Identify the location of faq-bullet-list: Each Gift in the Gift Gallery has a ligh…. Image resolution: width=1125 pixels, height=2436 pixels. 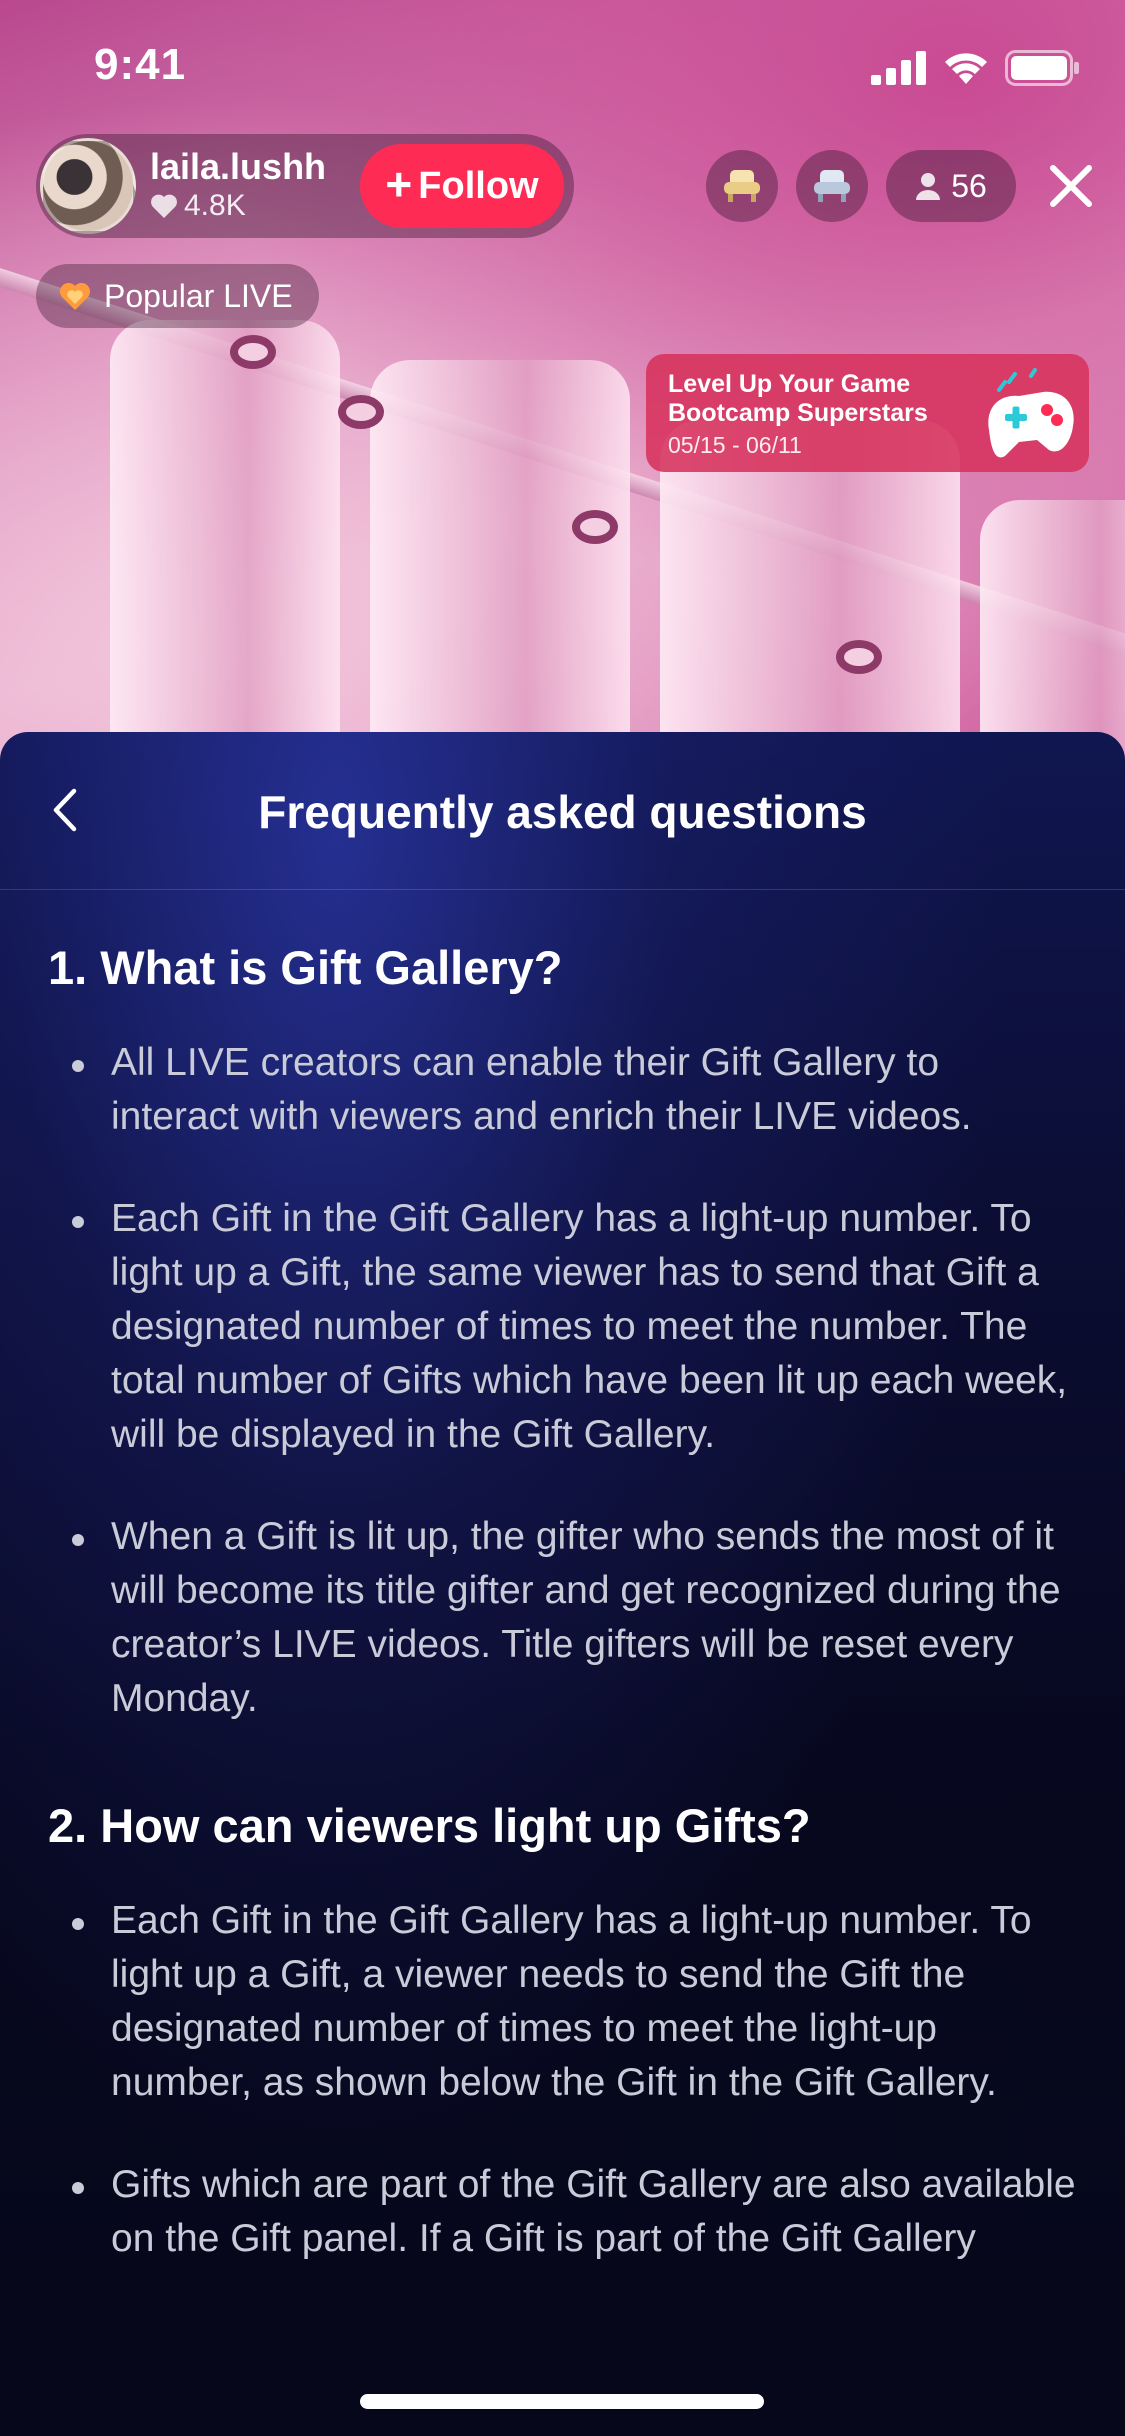
(562, 2080).